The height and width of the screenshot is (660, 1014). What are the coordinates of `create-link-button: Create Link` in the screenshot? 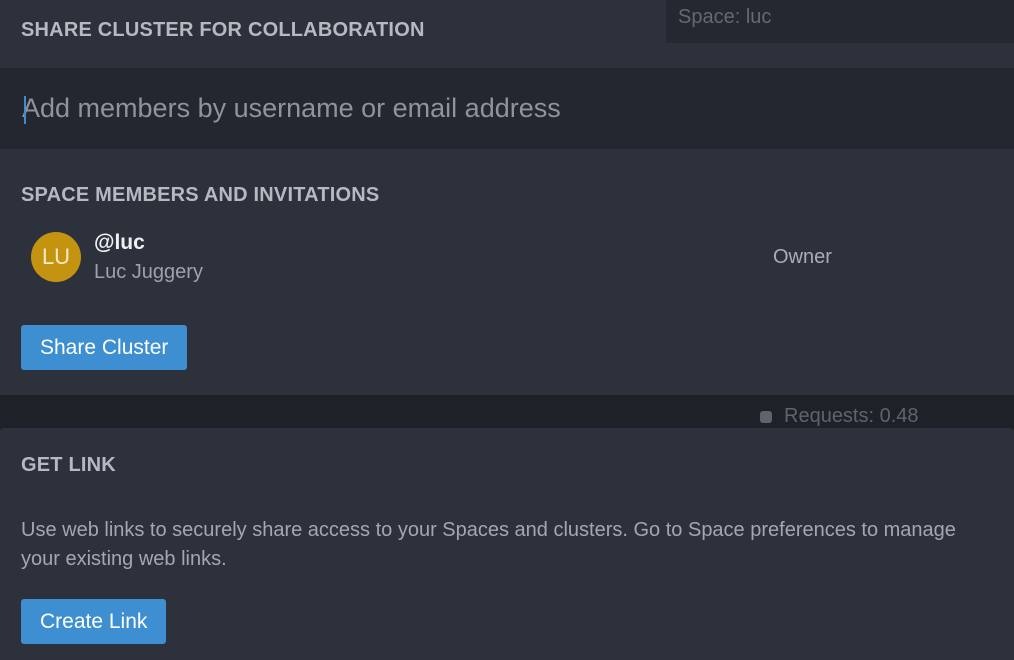 It's located at (94, 621).